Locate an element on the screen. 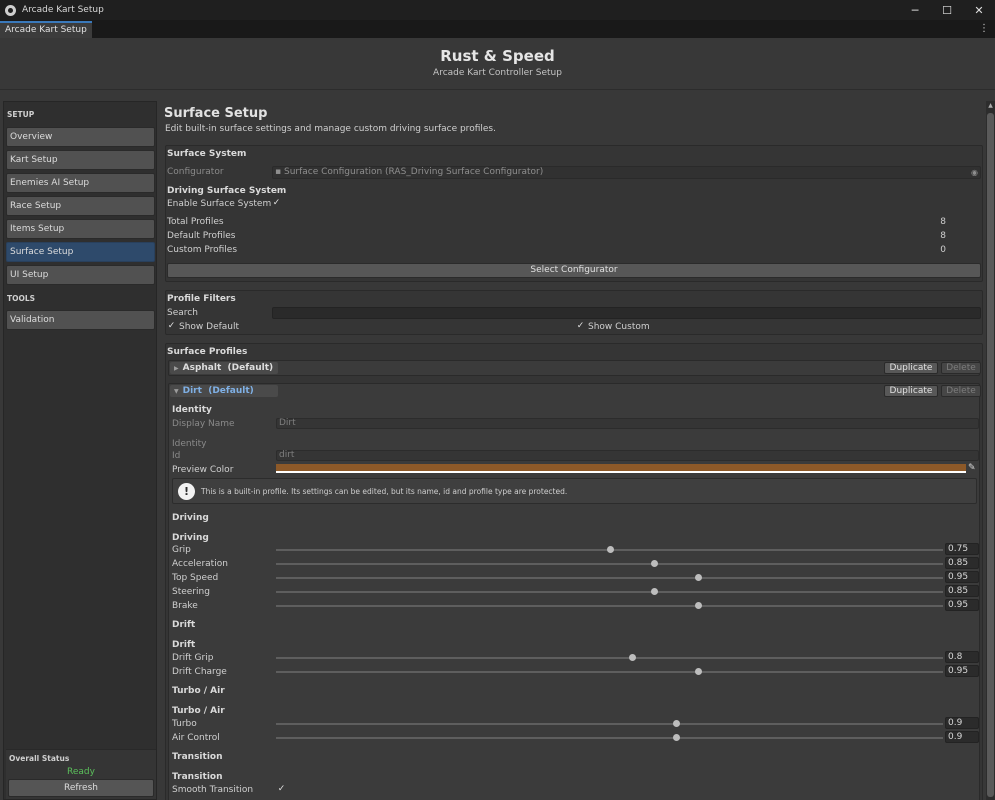  scroll-up-icon: ▲ is located at coordinates (990, 105).